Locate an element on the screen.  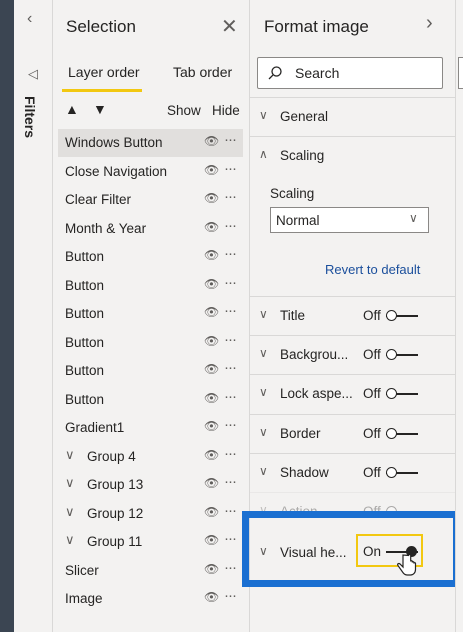
section-general: ∨ General is located at coordinates (352, 116).